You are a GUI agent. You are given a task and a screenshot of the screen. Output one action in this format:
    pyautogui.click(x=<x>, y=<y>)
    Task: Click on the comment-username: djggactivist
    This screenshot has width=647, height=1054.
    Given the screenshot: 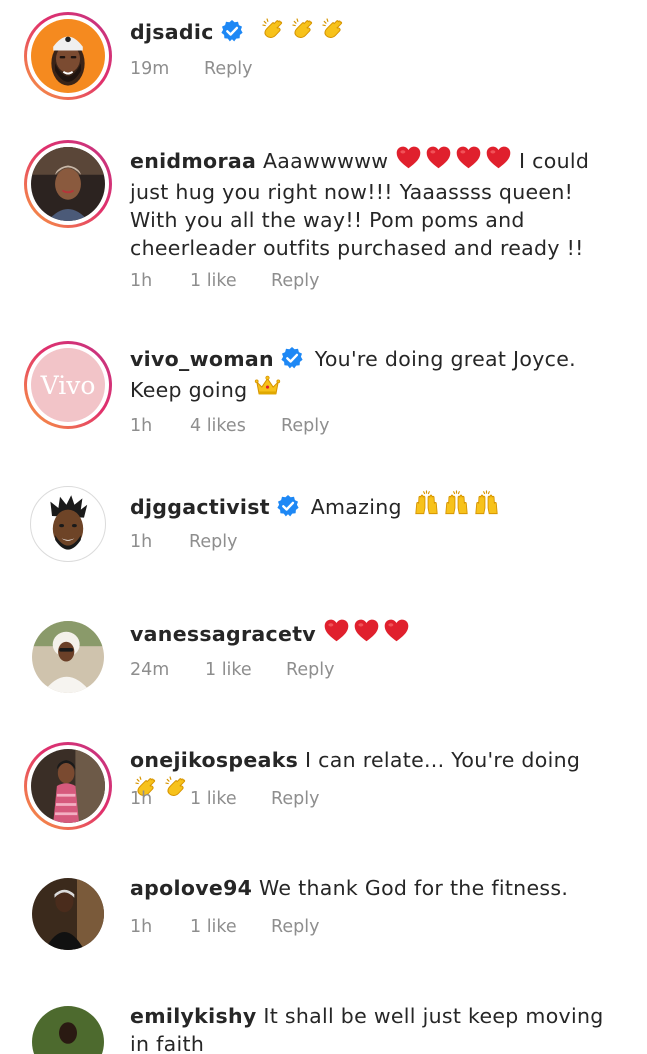 What is the action you would take?
    pyautogui.click(x=200, y=507)
    